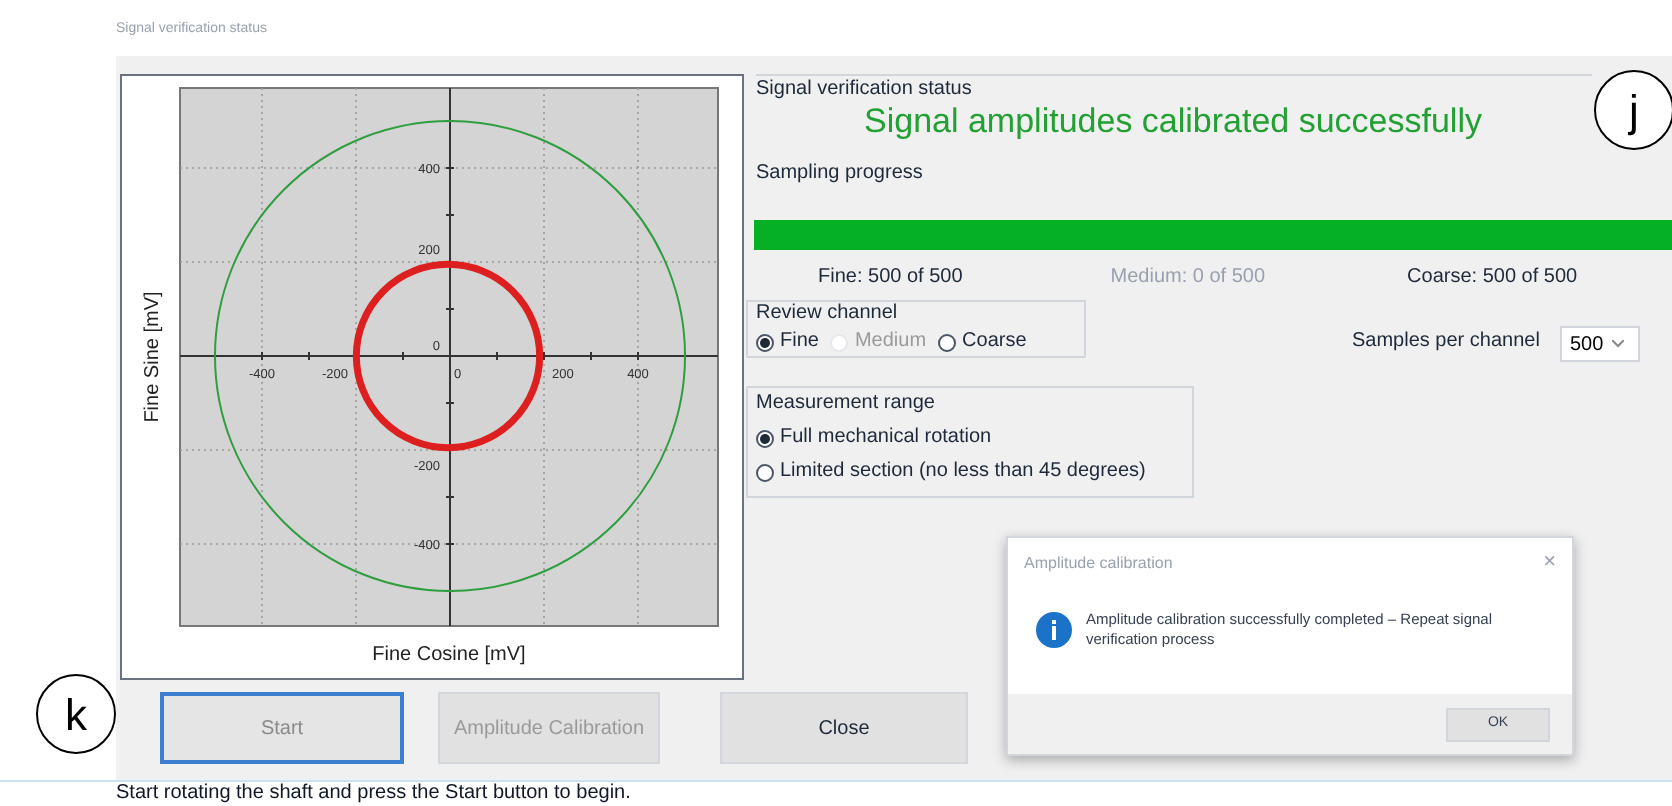 The height and width of the screenshot is (806, 1672). What do you see at coordinates (839, 174) in the screenshot?
I see `group-label: Sampling progress` at bounding box center [839, 174].